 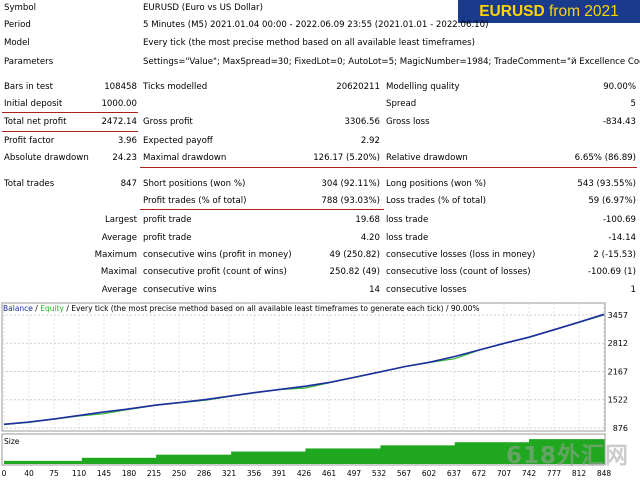 I want to click on label-parameters: Parameters, so click(x=29, y=62).